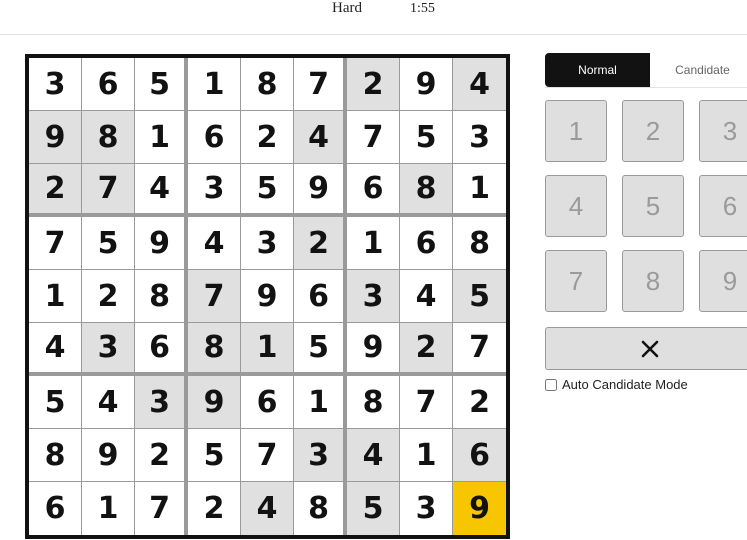 The width and height of the screenshot is (747, 540). I want to click on number-key-6: 6, so click(723, 206).